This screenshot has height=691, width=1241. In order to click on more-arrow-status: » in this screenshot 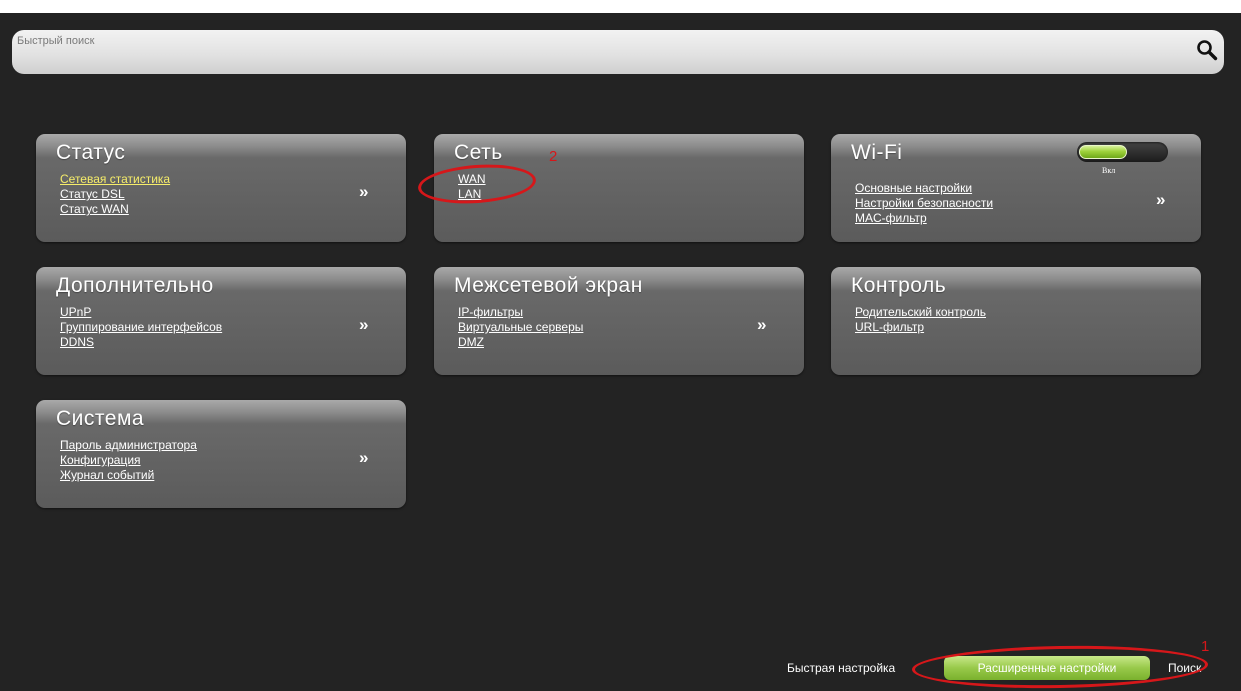, I will do `click(363, 192)`.